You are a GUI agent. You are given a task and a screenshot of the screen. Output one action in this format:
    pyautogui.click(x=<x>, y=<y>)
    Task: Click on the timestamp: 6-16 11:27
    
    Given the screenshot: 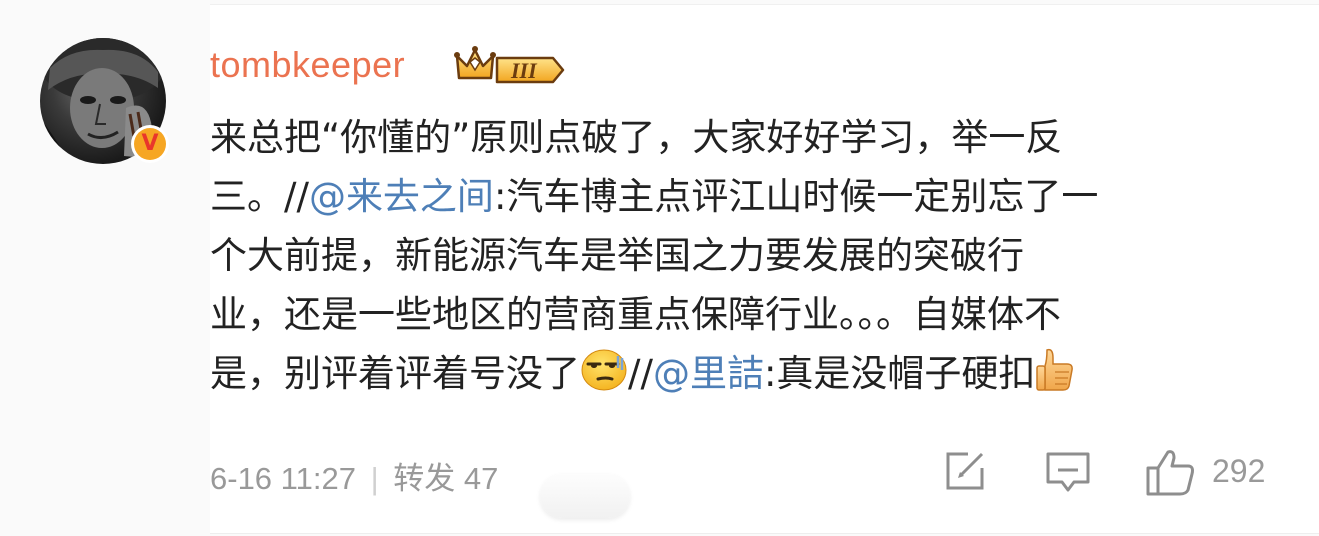 What is the action you would take?
    pyautogui.click(x=283, y=478)
    